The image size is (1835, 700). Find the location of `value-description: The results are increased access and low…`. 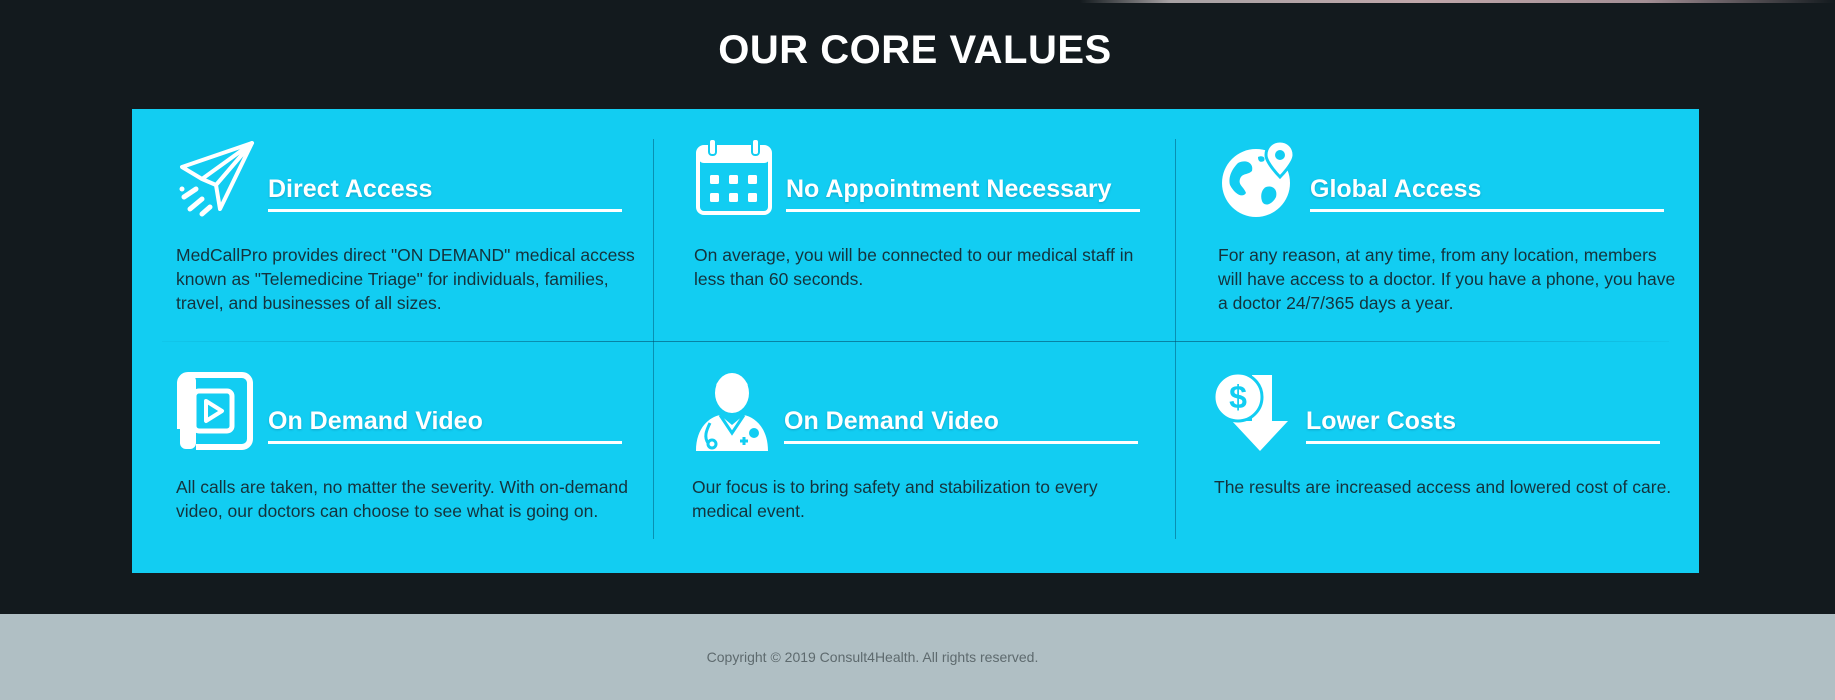

value-description: The results are increased access and low… is located at coordinates (1443, 487).